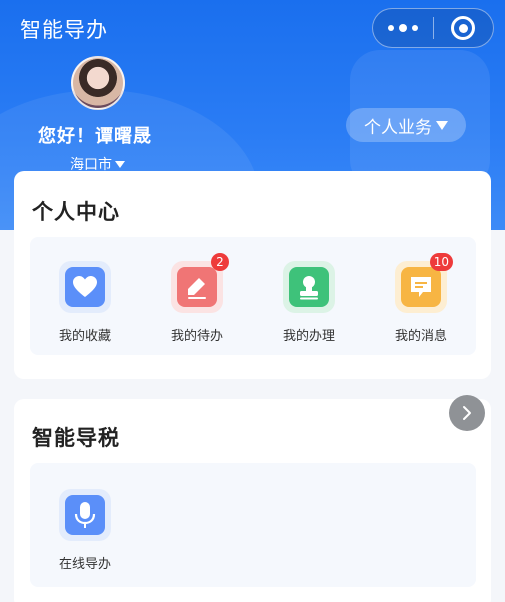 This screenshot has height=602, width=505. I want to click on stamp-icon, so click(309, 287).